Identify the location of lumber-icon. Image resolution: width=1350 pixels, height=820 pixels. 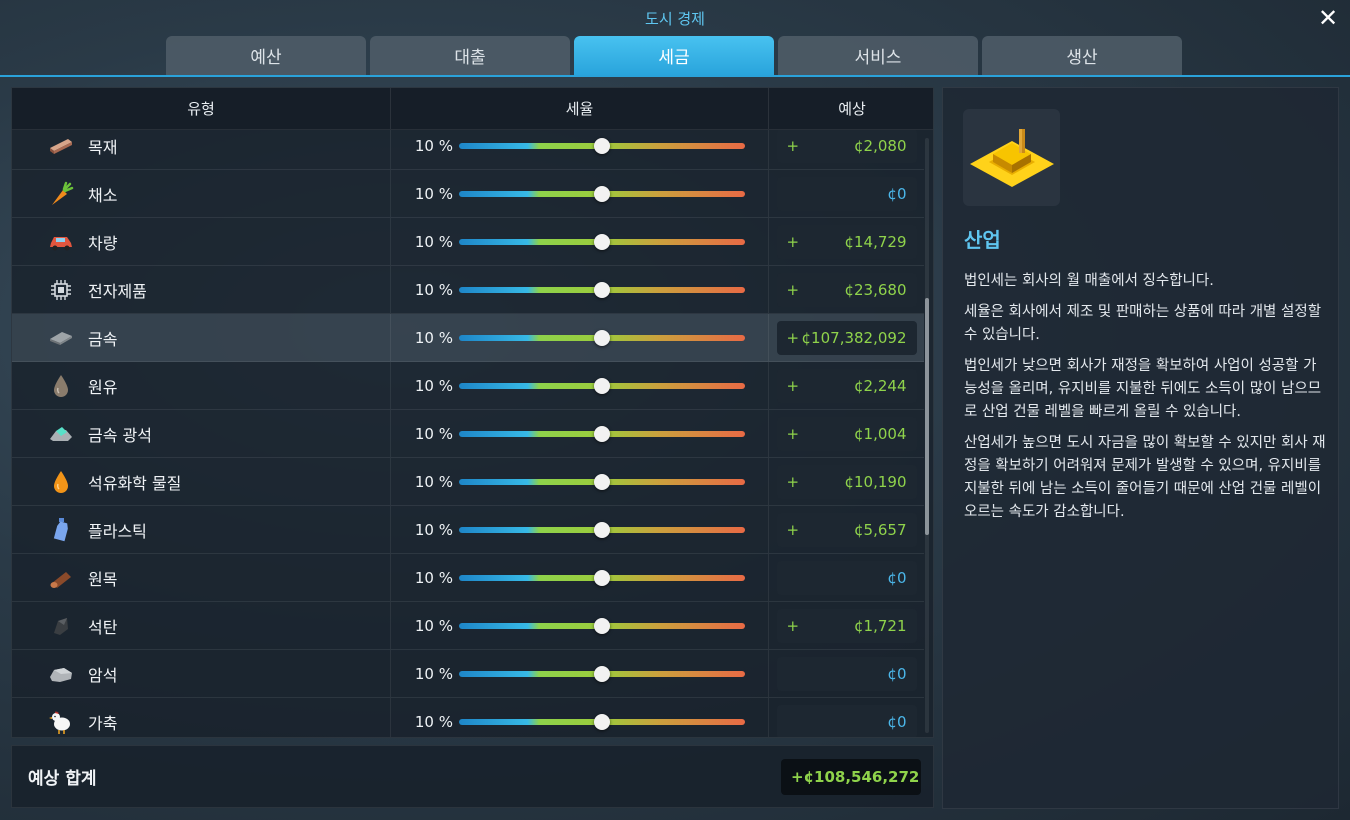
(61, 146).